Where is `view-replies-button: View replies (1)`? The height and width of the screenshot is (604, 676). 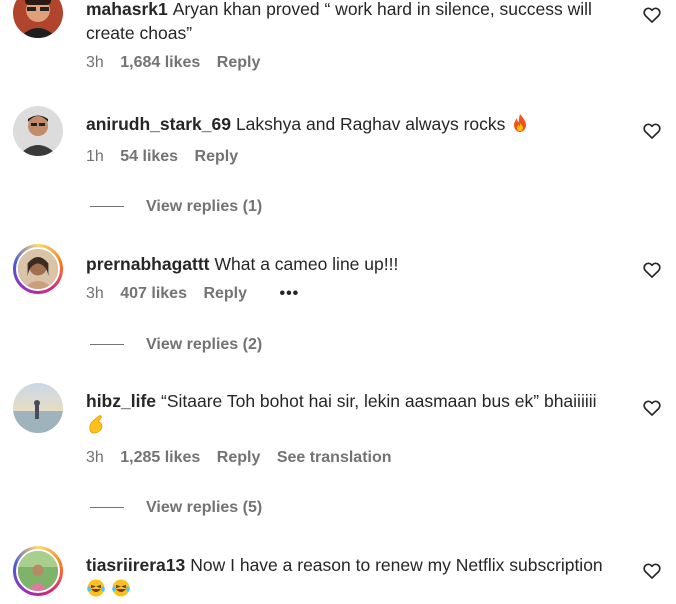
view-replies-button: View replies (1) is located at coordinates (176, 207).